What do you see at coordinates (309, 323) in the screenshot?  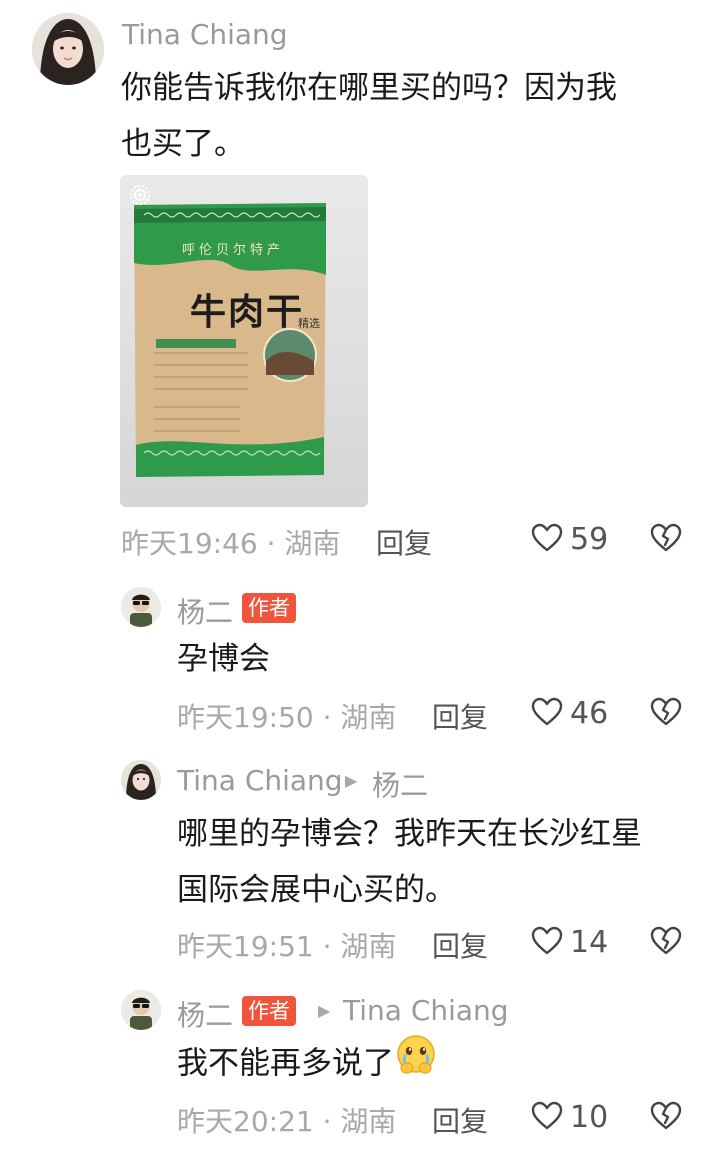 I see `product-sub: 精选` at bounding box center [309, 323].